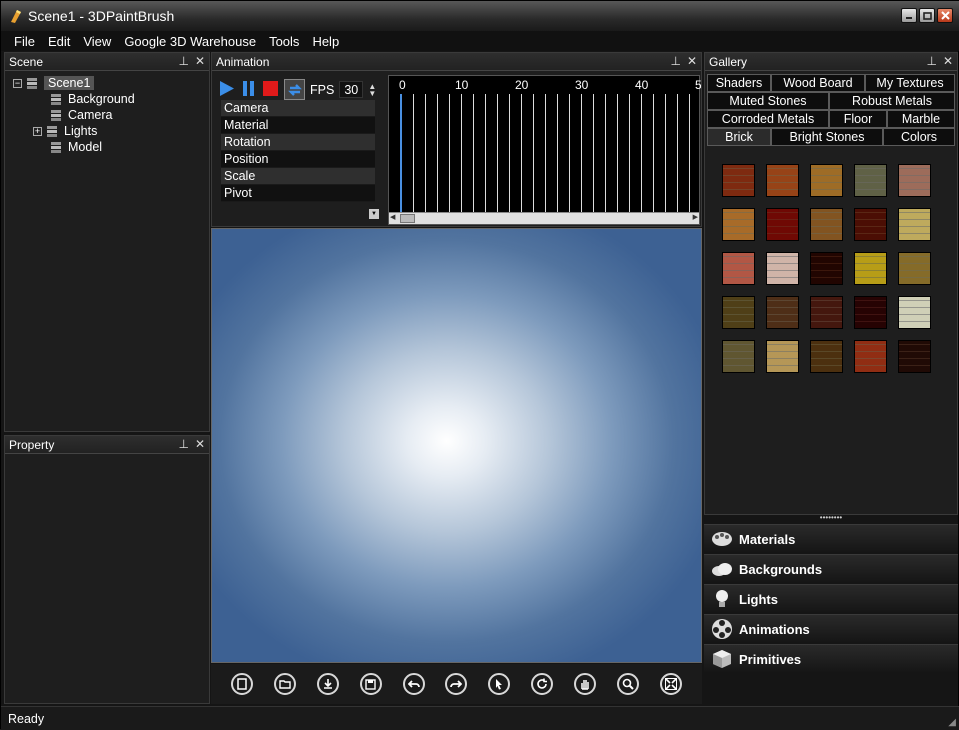  What do you see at coordinates (945, 15) in the screenshot?
I see `close-window-button` at bounding box center [945, 15].